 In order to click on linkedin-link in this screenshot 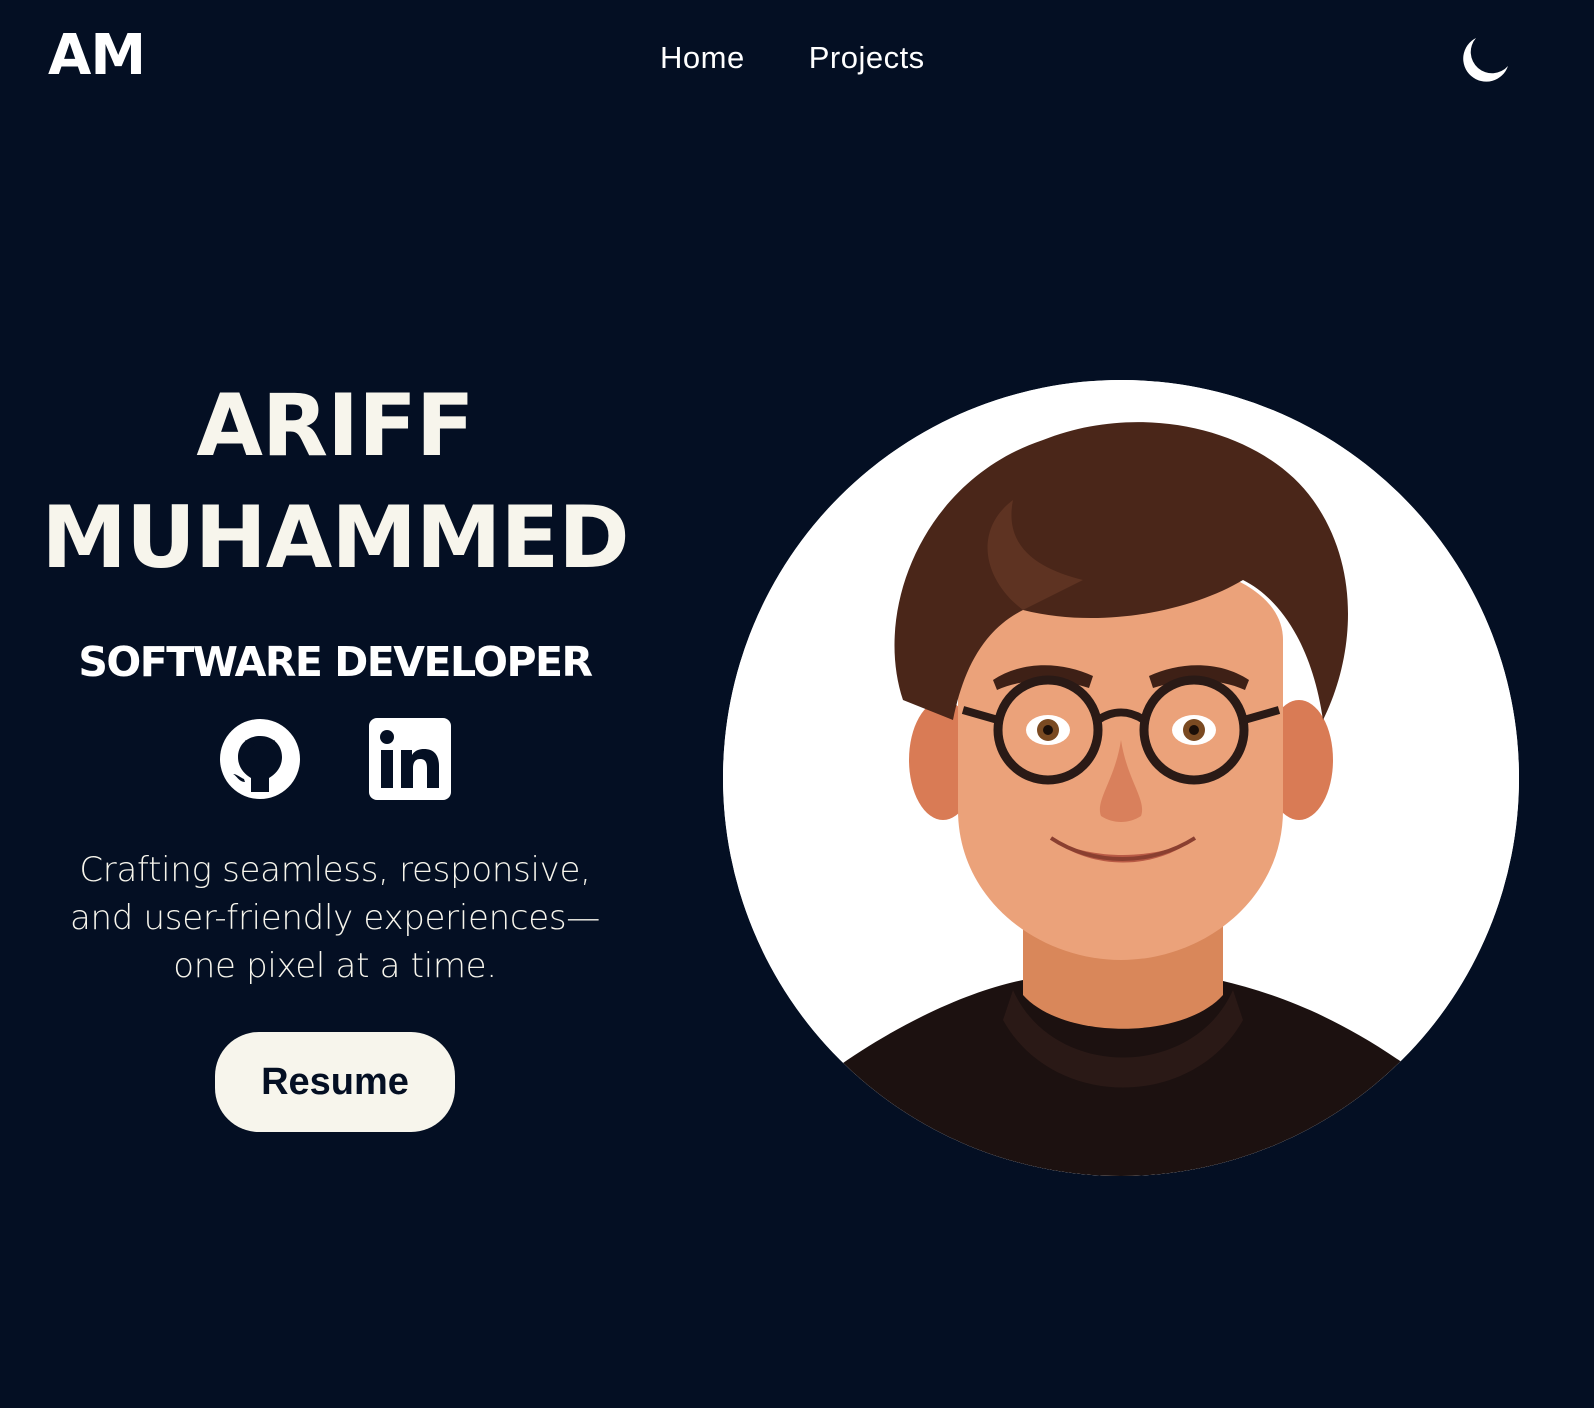, I will do `click(410, 759)`.